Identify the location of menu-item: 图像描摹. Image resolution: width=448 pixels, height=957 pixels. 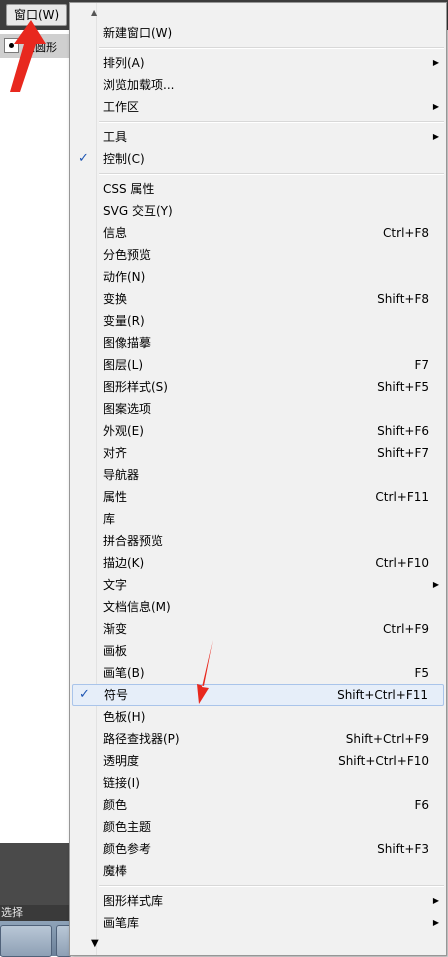
(258, 343).